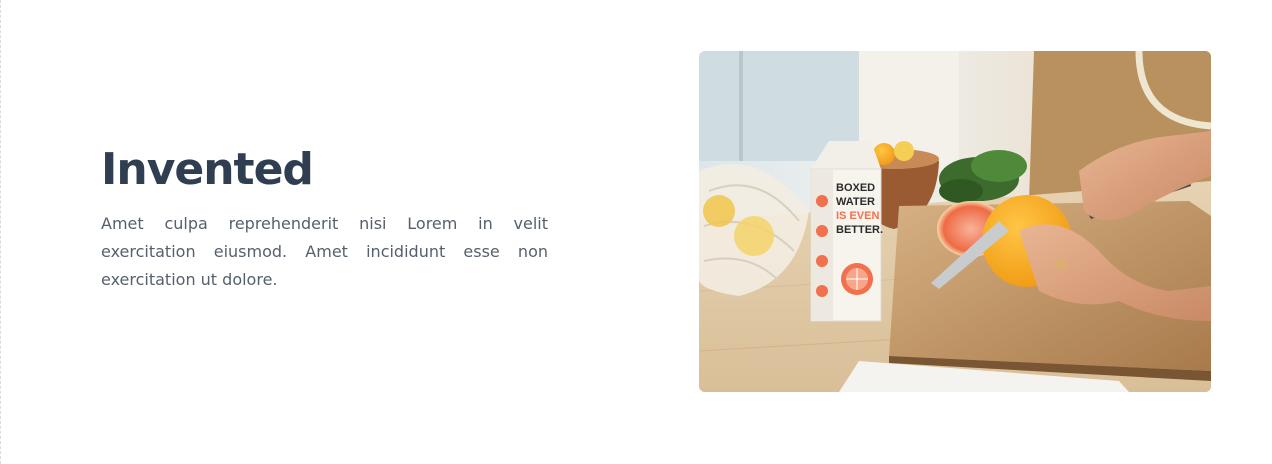  Describe the element at coordinates (859, 230) in the screenshot. I see `carton-line-4: BETTER.` at that location.